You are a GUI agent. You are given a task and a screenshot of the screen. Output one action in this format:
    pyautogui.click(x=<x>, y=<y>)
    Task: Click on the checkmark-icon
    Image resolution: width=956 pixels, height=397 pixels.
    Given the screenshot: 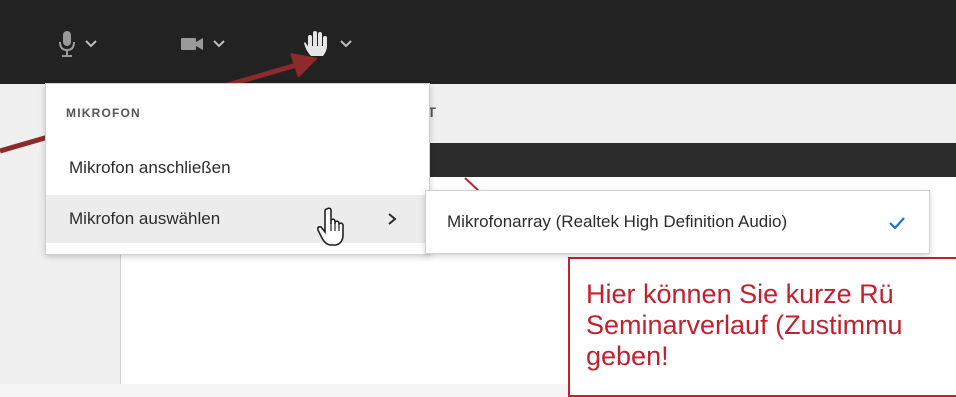 What is the action you would take?
    pyautogui.click(x=897, y=223)
    